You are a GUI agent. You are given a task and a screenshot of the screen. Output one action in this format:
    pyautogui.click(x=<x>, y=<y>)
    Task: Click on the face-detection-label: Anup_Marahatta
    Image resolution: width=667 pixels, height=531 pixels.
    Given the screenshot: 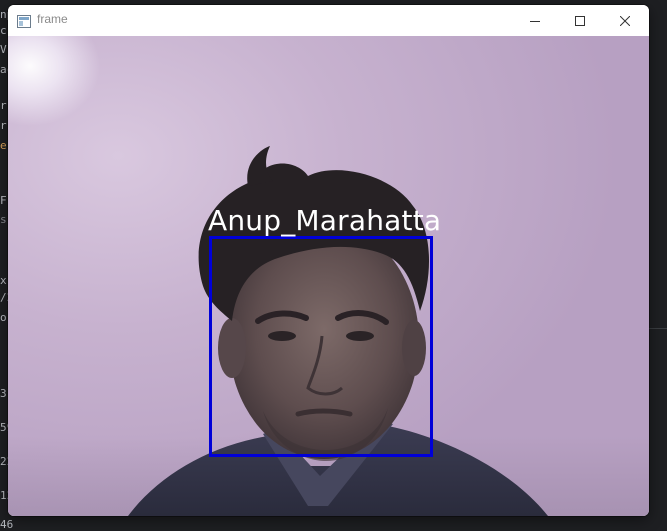 What is the action you would take?
    pyautogui.click(x=325, y=220)
    